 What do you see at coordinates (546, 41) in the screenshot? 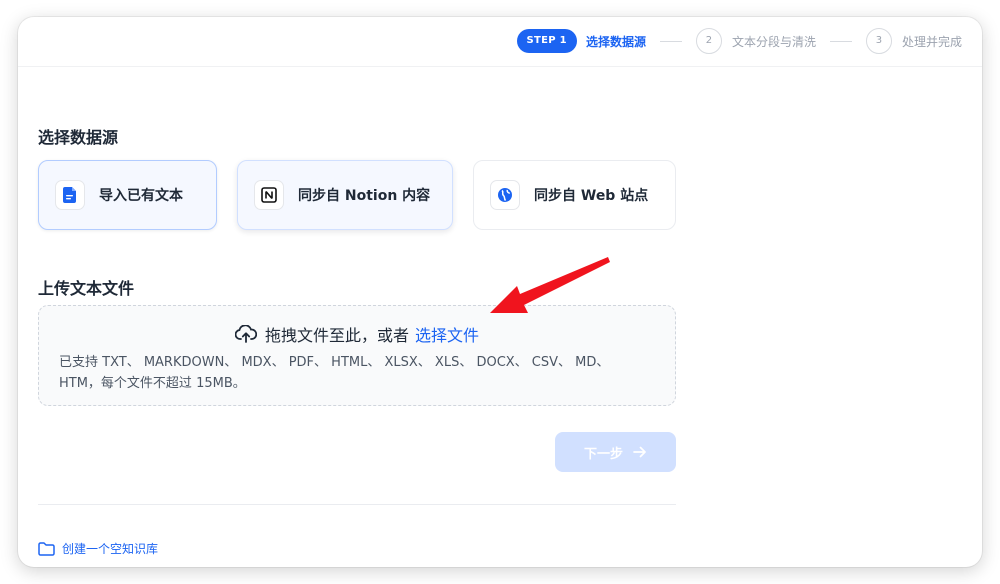
I see `step-1-badge: STEP 1` at bounding box center [546, 41].